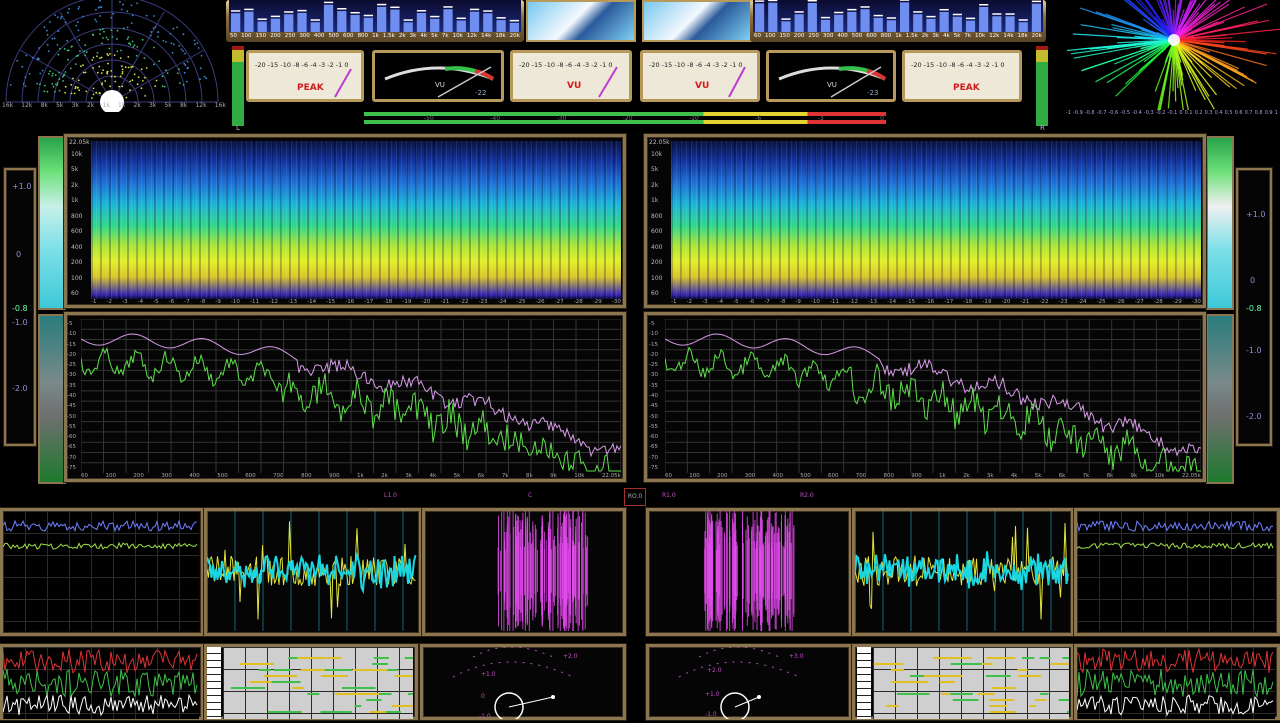 The image size is (1280, 723). I want to click on spectrogram-time-label: -23, so click(1063, 302).